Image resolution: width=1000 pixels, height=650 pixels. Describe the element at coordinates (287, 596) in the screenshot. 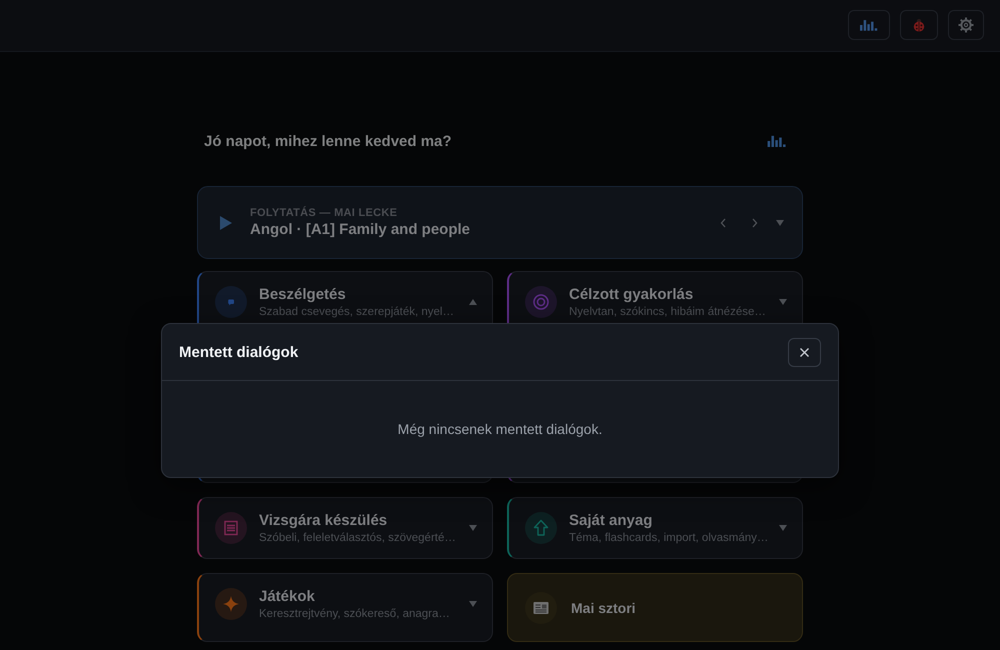

I see `card-title: Játékok` at that location.